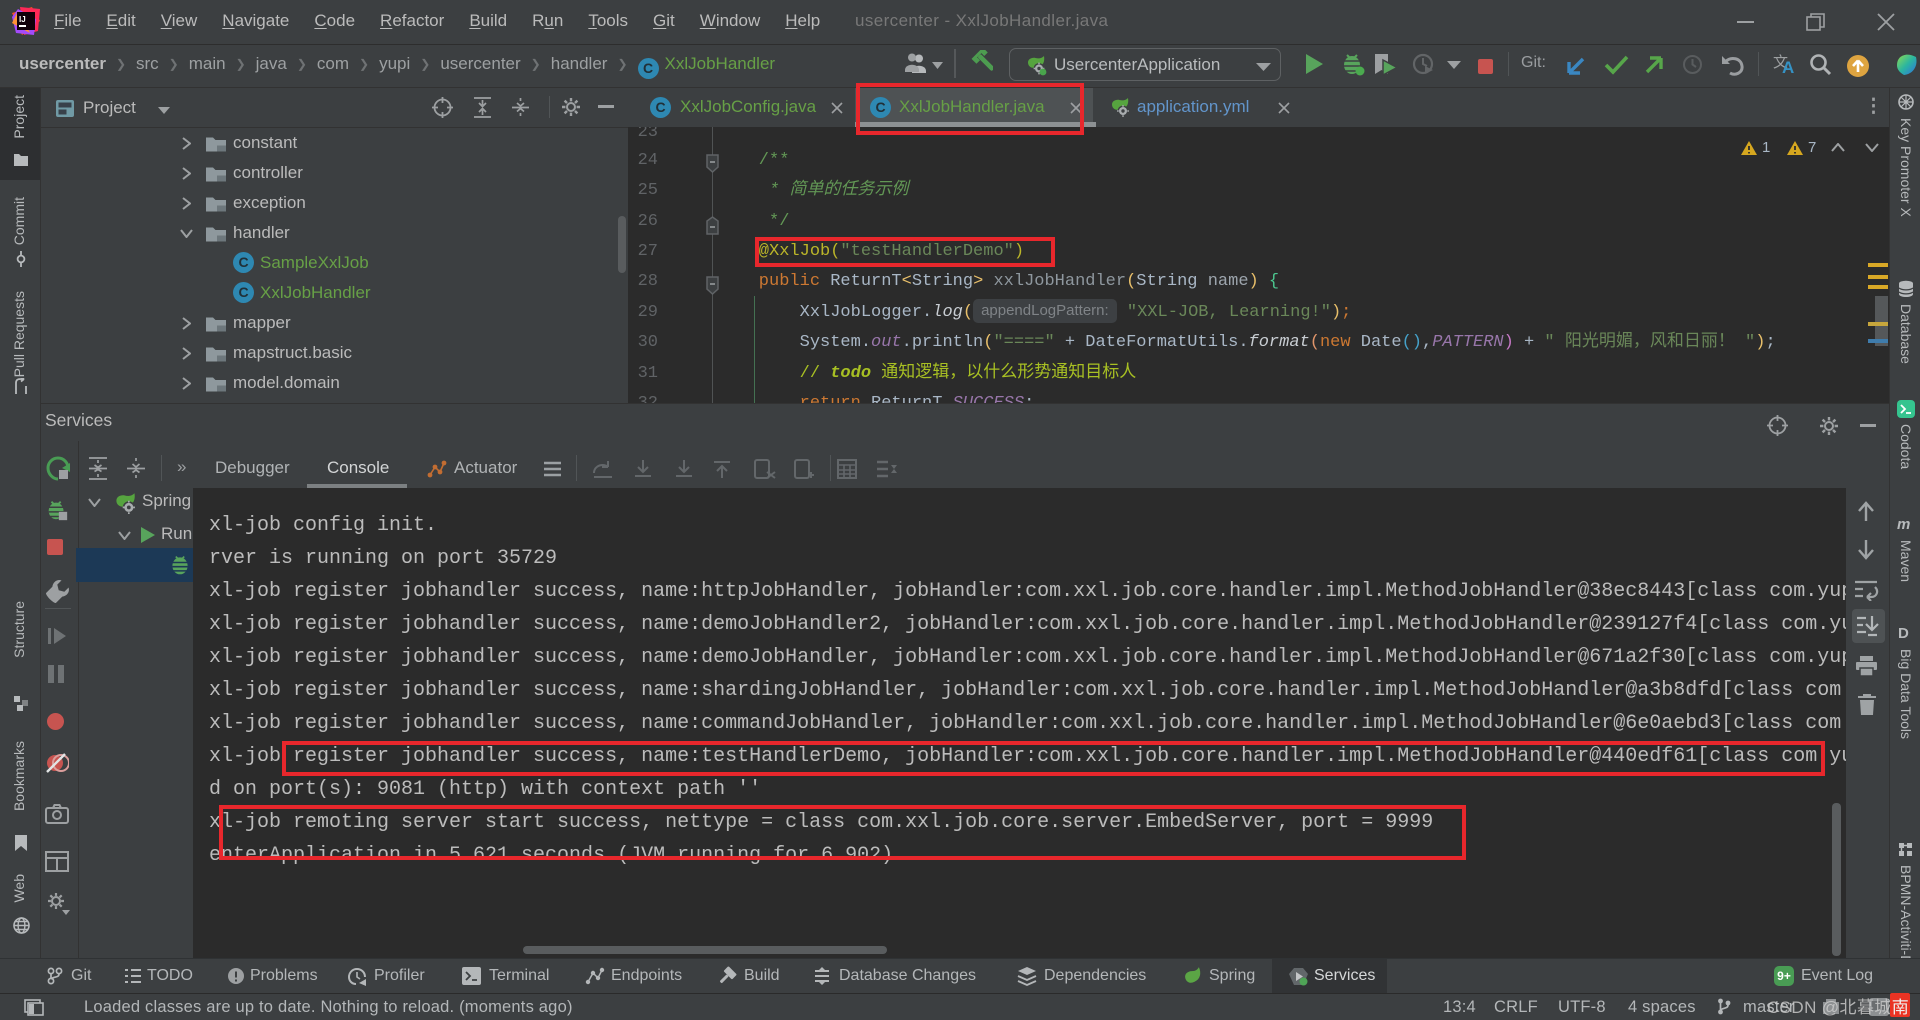 The height and width of the screenshot is (1020, 1920). What do you see at coordinates (22, 19) in the screenshot?
I see `svg-text: IJ` at bounding box center [22, 19].